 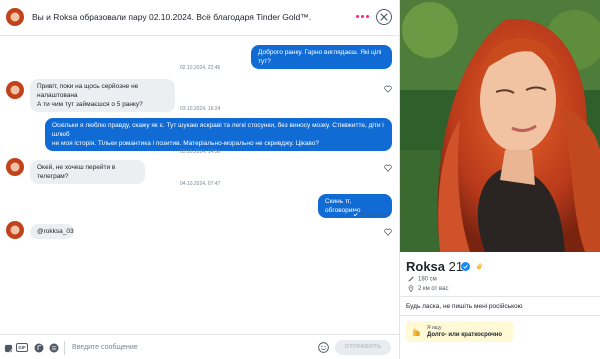 I want to click on send-button: ОТПРАВИТЬ, so click(x=363, y=347).